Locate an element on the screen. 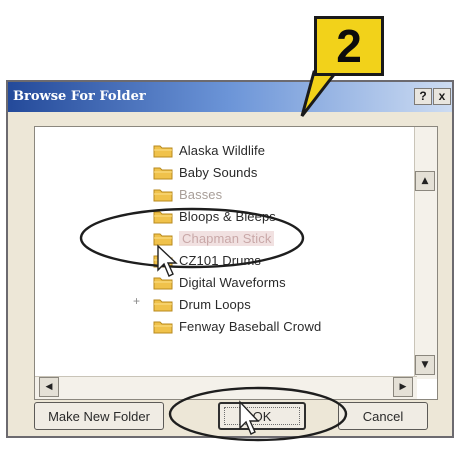 The image size is (457, 451). folder-item: Basses is located at coordinates (187, 194).